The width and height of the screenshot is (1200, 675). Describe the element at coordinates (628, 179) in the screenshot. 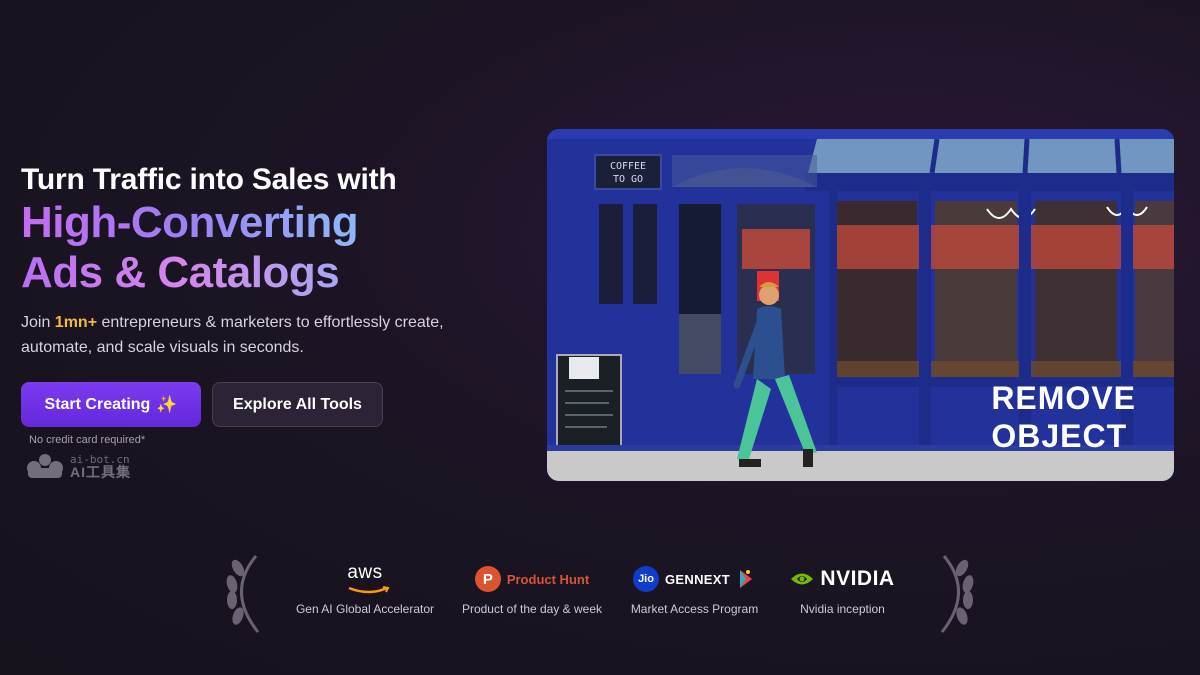

I see `storefront-sign-line-2: TO GO` at that location.